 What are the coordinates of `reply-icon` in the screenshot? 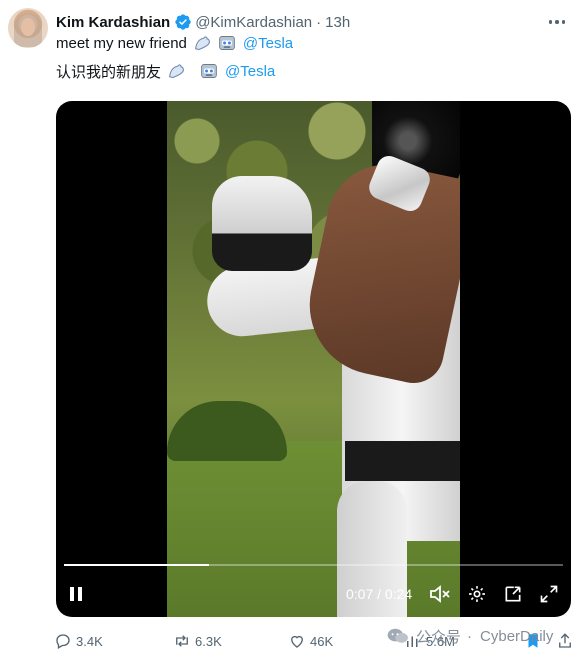 It's located at (63, 641).